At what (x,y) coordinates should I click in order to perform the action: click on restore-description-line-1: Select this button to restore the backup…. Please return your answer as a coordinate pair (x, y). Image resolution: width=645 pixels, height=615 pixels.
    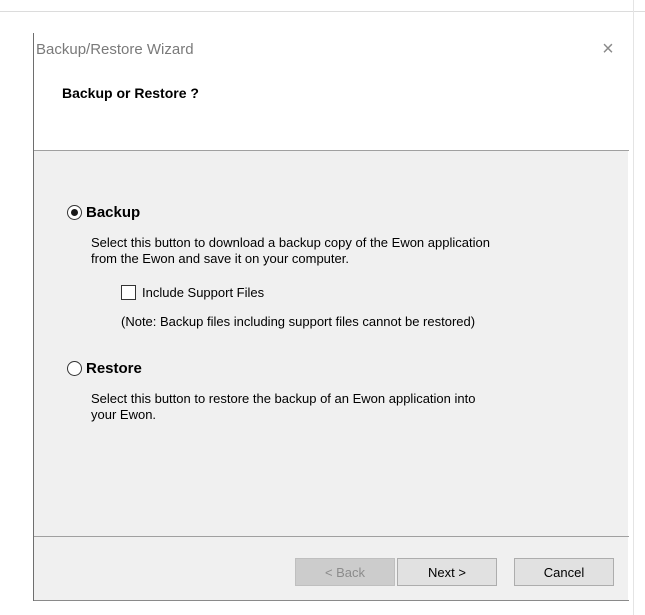
    Looking at the image, I should click on (283, 398).